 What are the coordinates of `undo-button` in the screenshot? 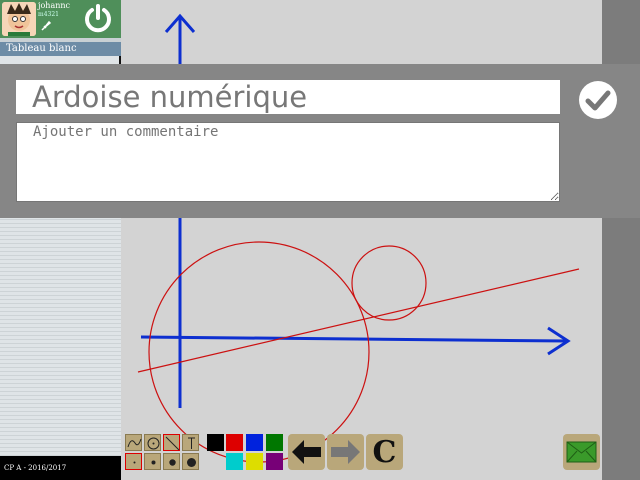 It's located at (306, 452).